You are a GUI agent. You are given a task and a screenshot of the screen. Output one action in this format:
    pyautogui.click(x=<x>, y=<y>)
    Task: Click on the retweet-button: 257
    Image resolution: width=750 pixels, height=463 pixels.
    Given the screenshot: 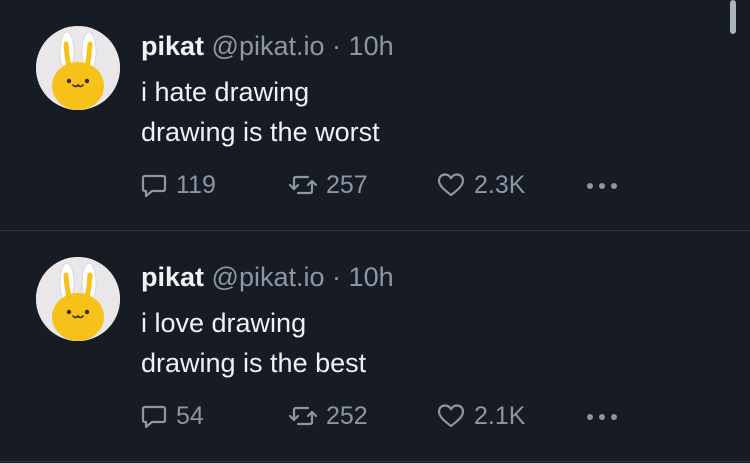 What is the action you would take?
    pyautogui.click(x=328, y=185)
    